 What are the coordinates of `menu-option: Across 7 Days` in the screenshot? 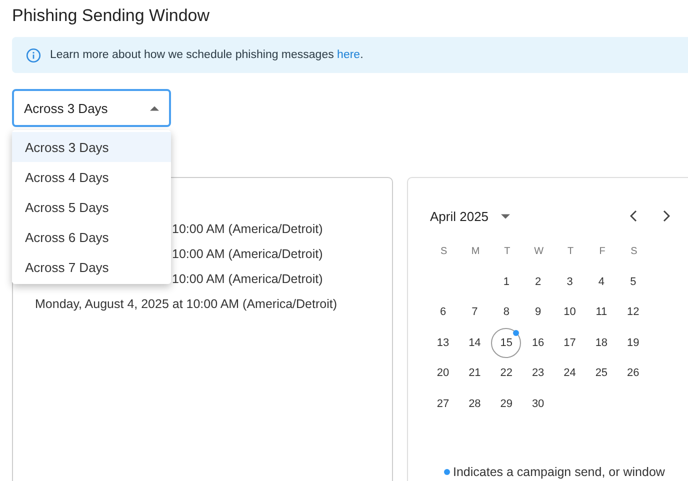 It's located at (91, 267).